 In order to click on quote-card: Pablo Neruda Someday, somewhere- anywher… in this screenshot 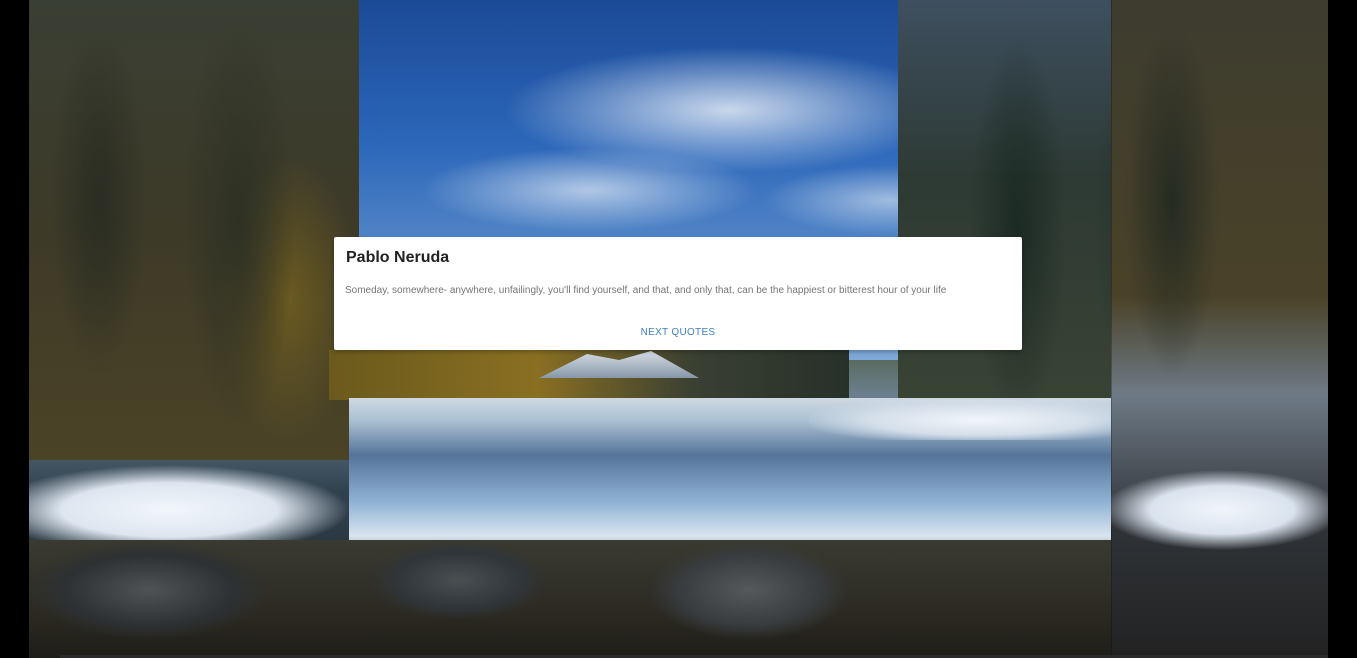, I will do `click(678, 293)`.